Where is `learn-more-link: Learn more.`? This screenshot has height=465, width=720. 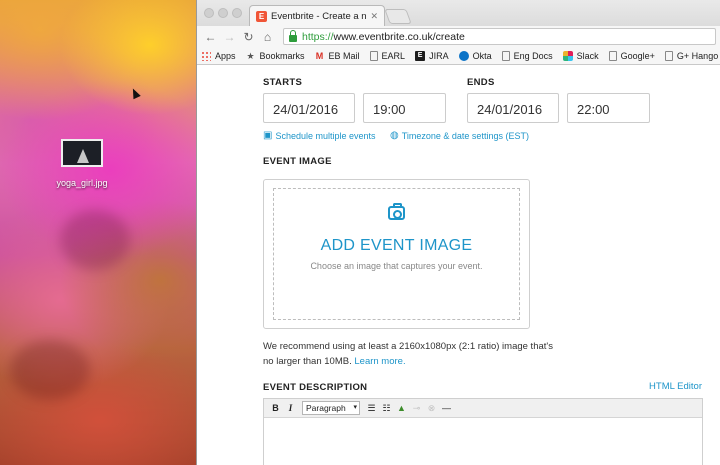 learn-more-link: Learn more. is located at coordinates (379, 361).